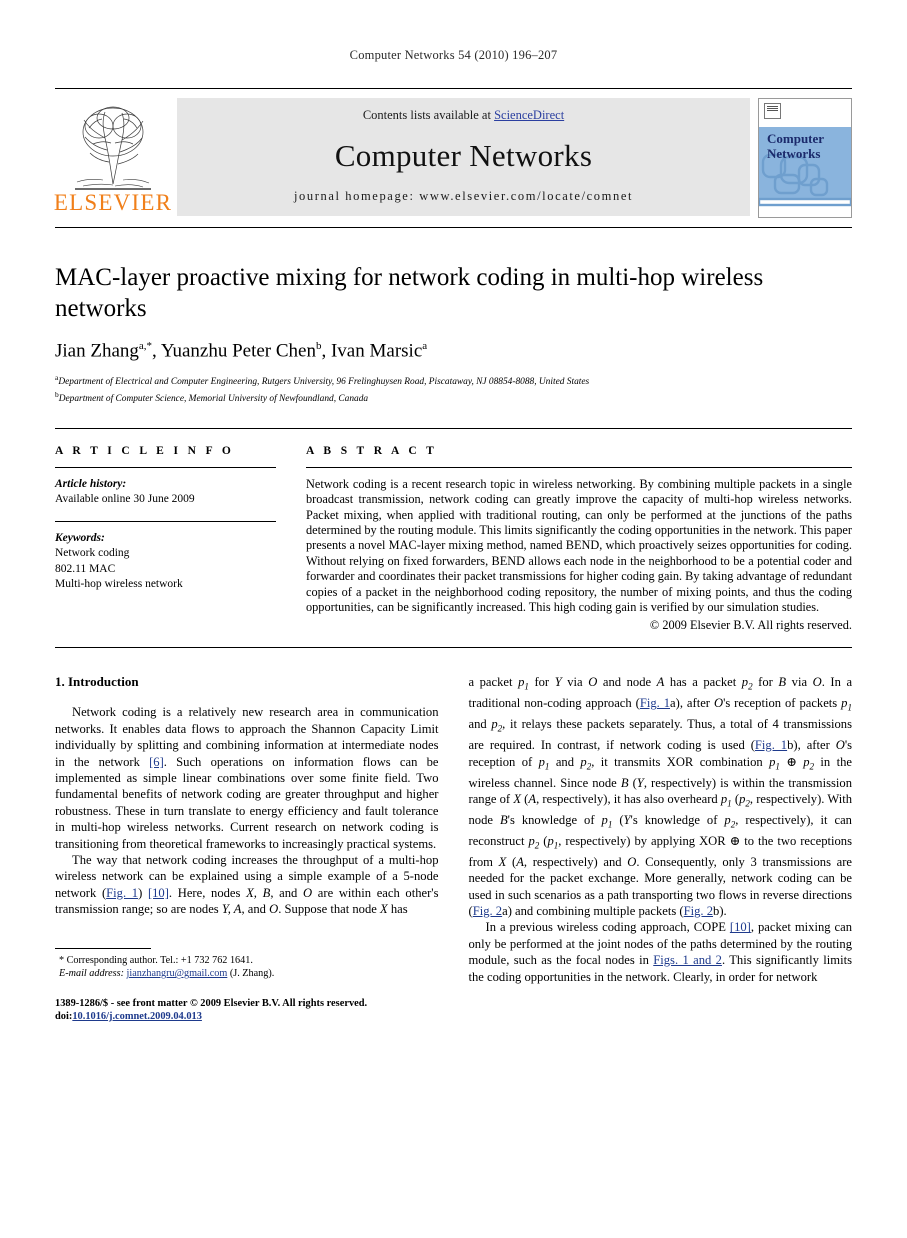 The height and width of the screenshot is (1238, 907). Describe the element at coordinates (165, 467) in the screenshot. I see `article-info-rule` at that location.